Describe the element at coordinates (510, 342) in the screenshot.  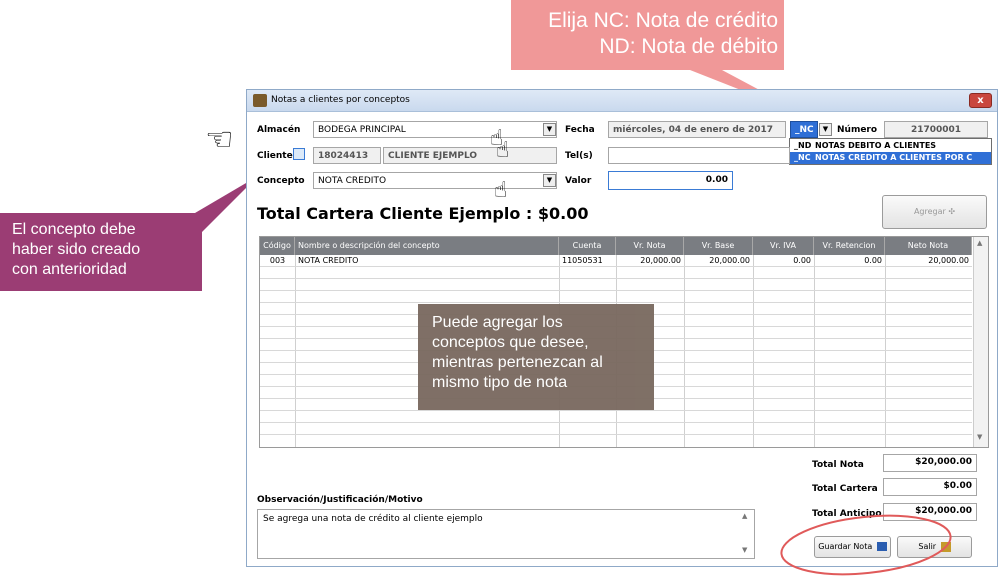
I see `callout-text: conceptos que desee,` at that location.